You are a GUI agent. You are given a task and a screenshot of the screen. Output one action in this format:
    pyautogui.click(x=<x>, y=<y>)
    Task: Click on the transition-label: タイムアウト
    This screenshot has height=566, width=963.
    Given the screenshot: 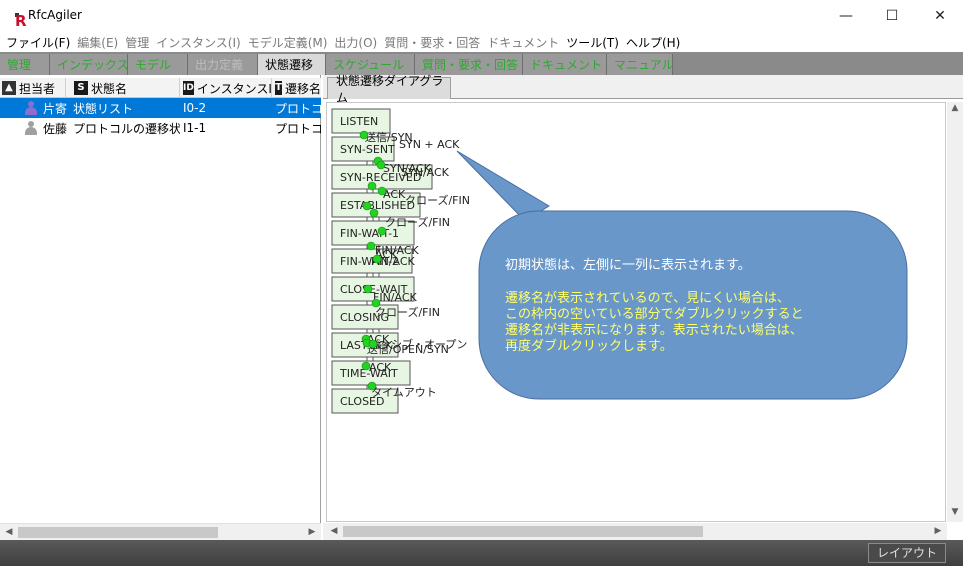 What is the action you would take?
    pyautogui.click(x=404, y=392)
    